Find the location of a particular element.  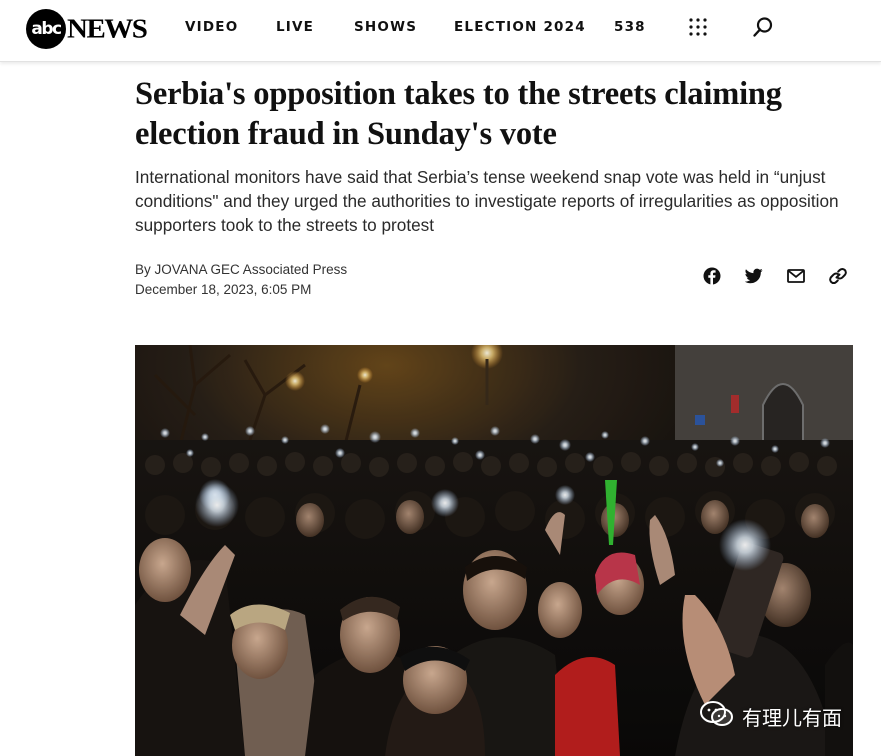

publish-date: December 18, 2023, 6:05 PM is located at coordinates (223, 289).